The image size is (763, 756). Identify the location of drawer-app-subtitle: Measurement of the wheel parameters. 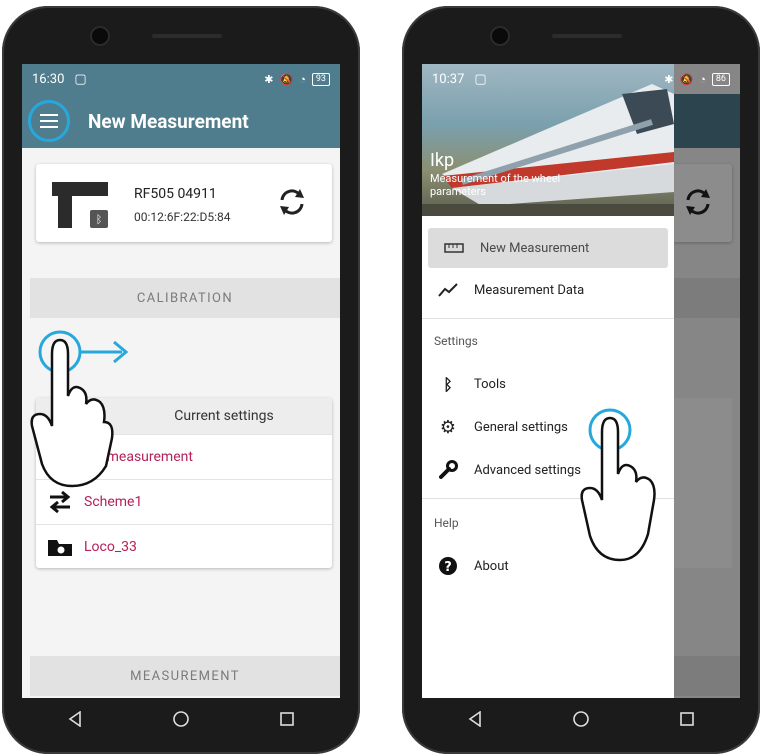
(495, 185).